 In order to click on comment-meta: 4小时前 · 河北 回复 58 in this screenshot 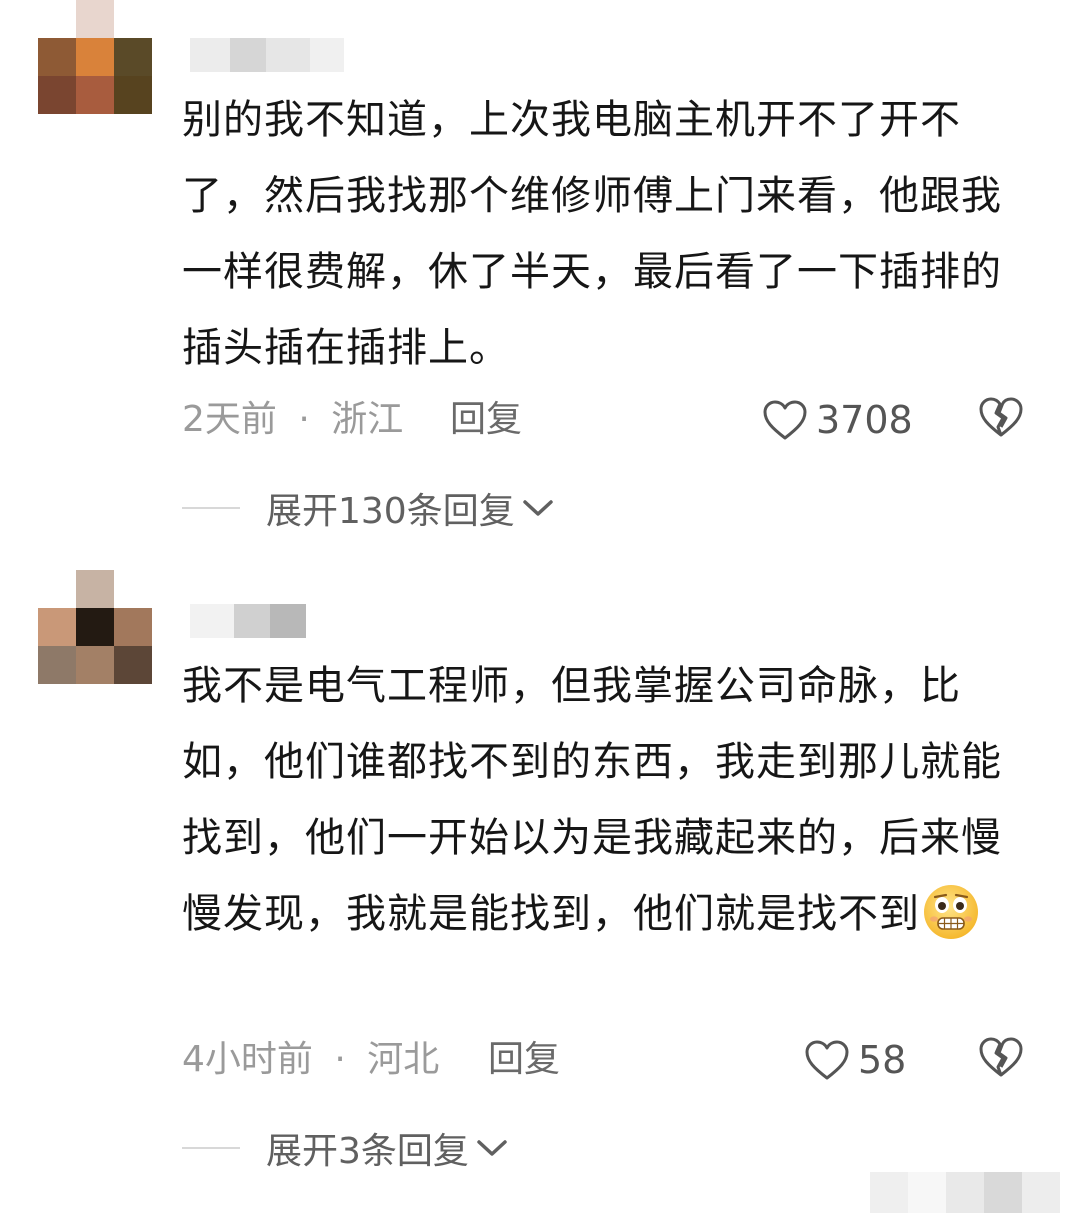, I will do `click(612, 1060)`.